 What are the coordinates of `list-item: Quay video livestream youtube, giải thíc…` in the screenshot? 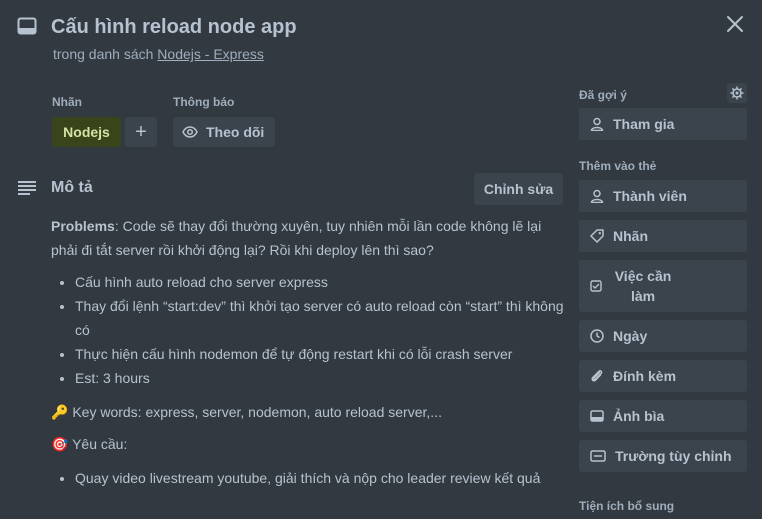 It's located at (323, 478).